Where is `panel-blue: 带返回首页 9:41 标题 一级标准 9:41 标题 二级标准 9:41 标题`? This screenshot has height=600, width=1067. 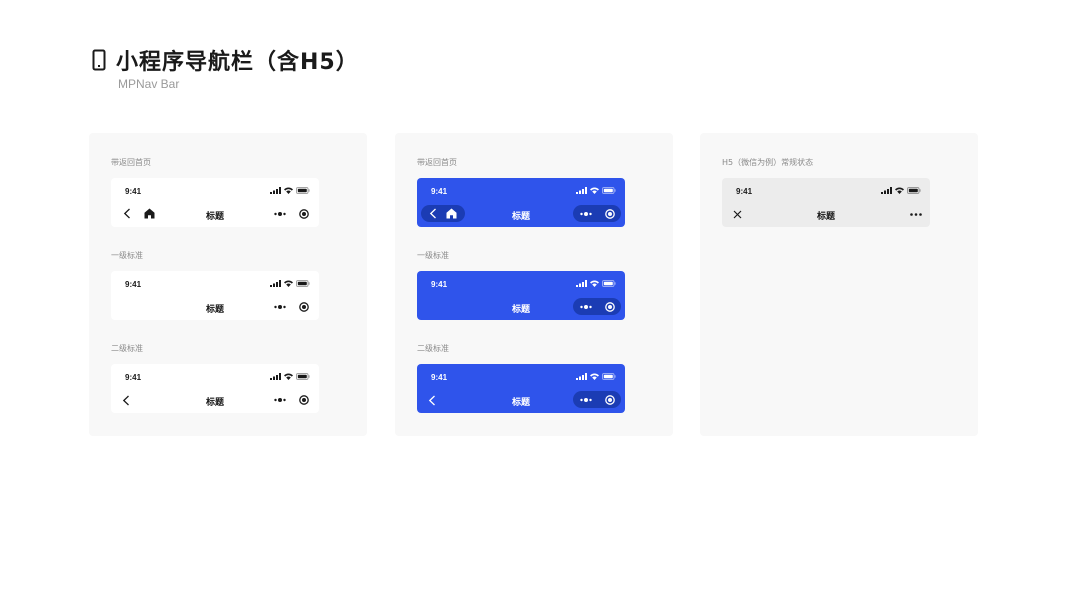 panel-blue: 带返回首页 9:41 标题 一级标准 9:41 标题 二级标准 9:41 标题 is located at coordinates (534, 284).